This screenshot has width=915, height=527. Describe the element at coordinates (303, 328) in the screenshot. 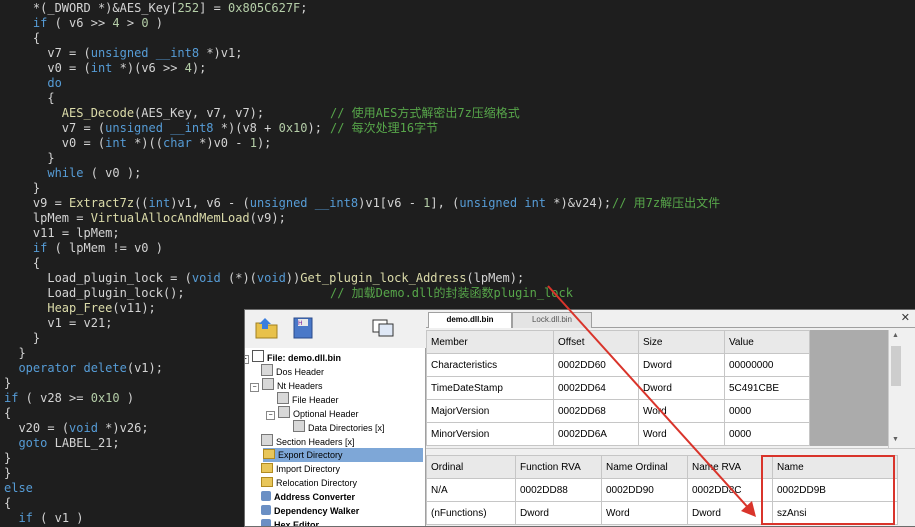

I see `save-disk-icon: H` at that location.